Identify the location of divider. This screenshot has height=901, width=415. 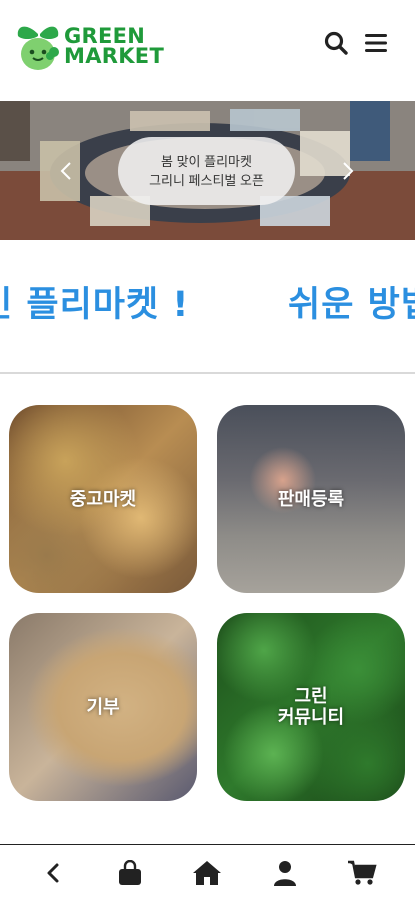
(207, 373).